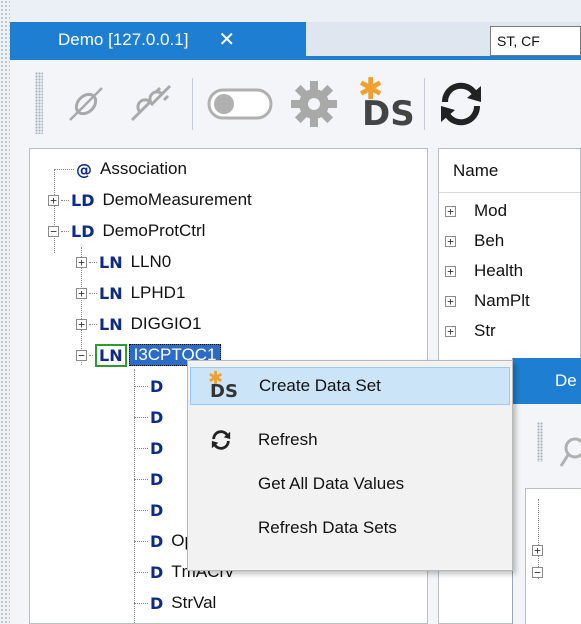  What do you see at coordinates (350, 528) in the screenshot?
I see `menu-item-refresh-data-sets: Refresh Data Sets` at bounding box center [350, 528].